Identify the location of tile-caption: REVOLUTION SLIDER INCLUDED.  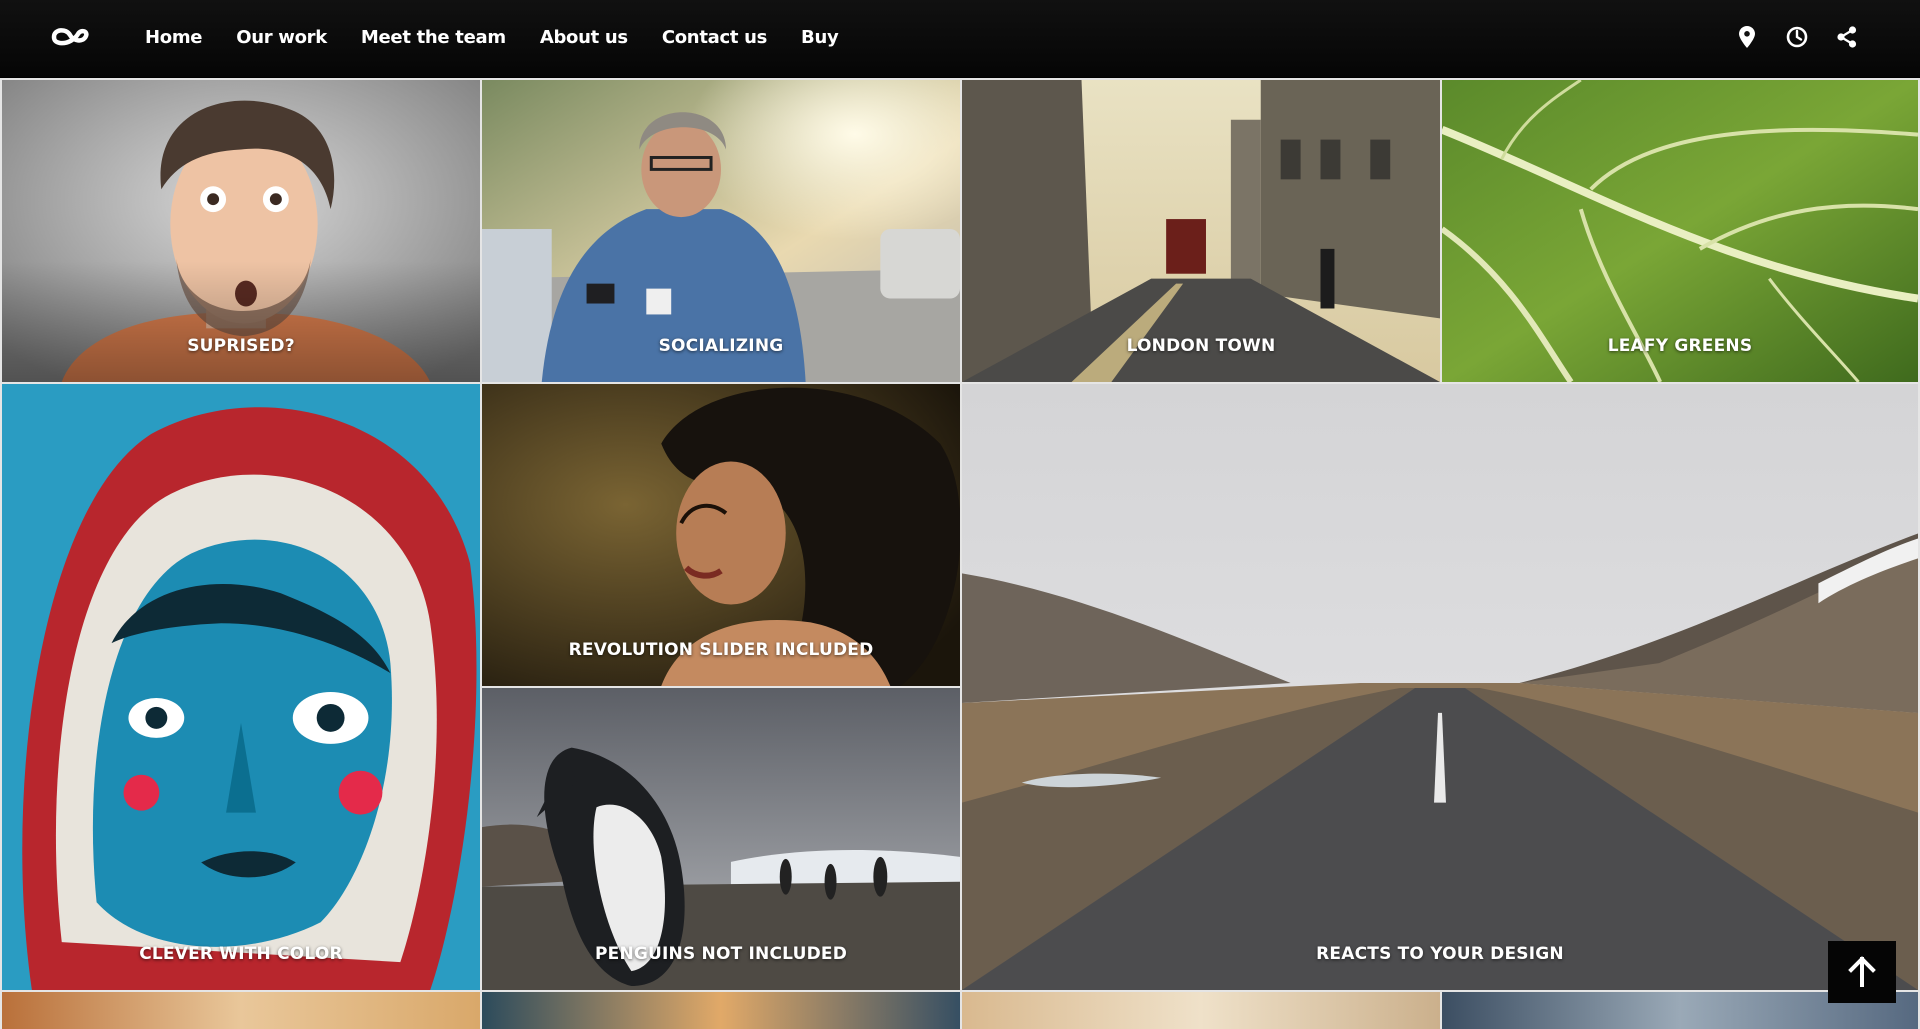
(721, 650).